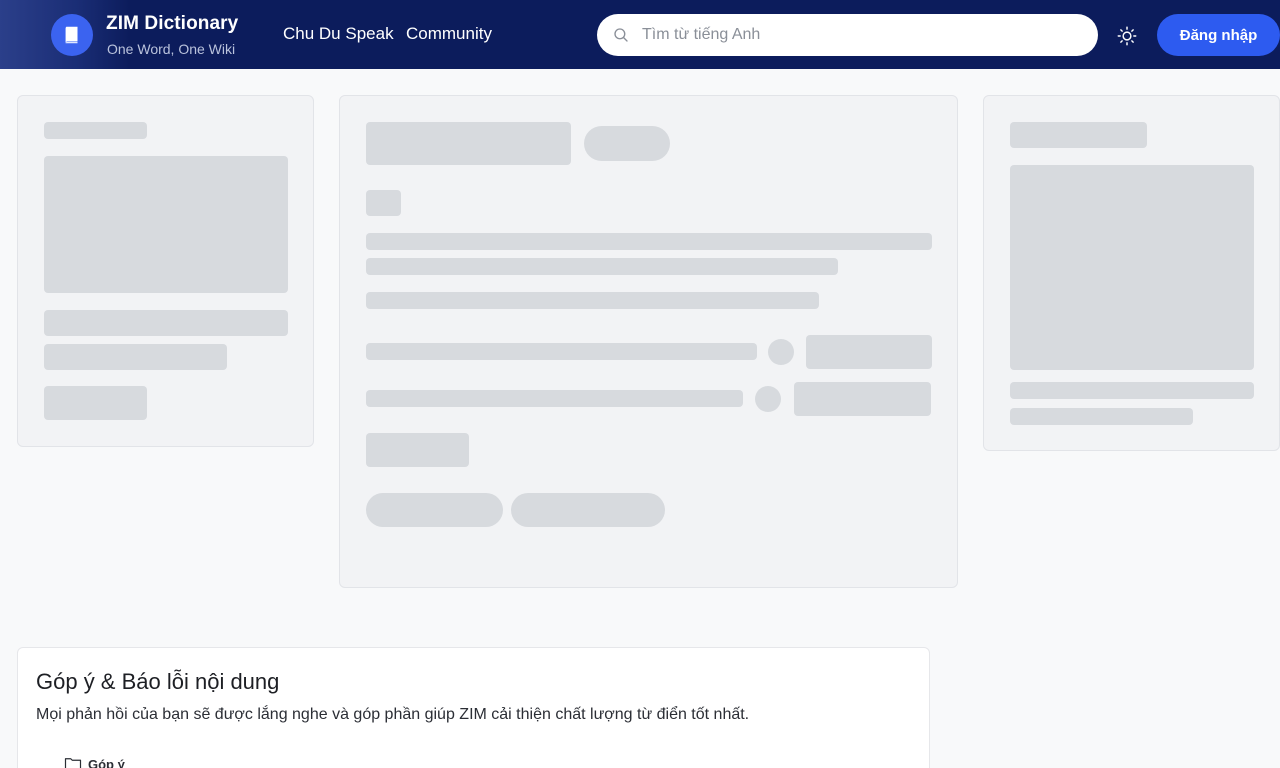  I want to click on theme-toggle, so click(1127, 36).